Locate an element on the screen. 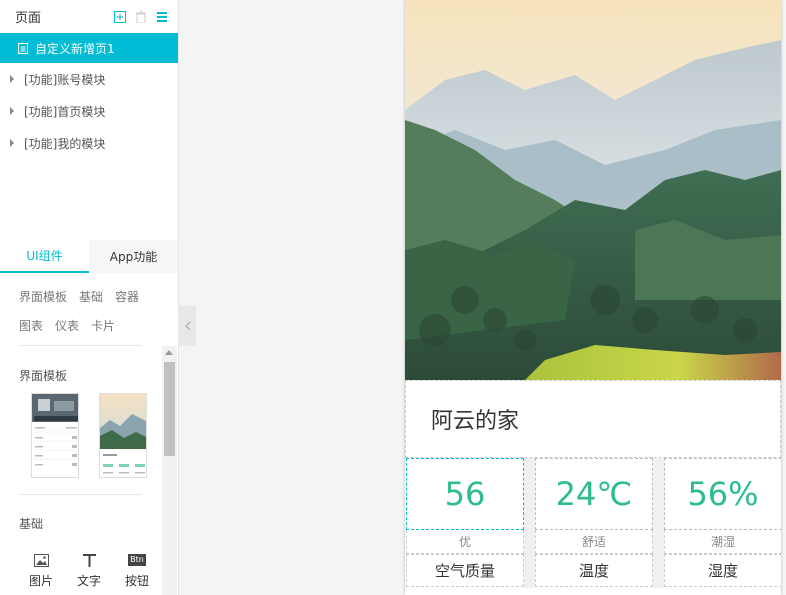  section-title-templates: 界面模板 is located at coordinates (43, 376).